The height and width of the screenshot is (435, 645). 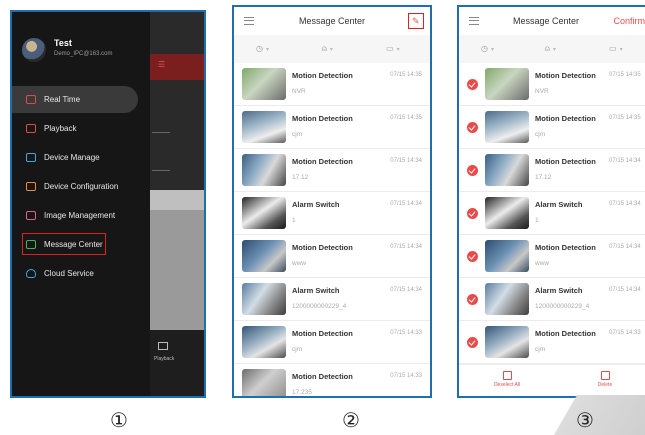 I want to click on user-name: Test, so click(x=63, y=43).